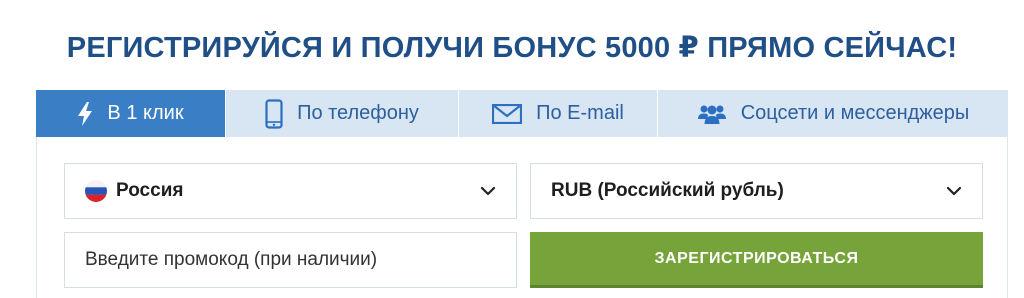 The width and height of the screenshot is (1024, 298). I want to click on tab-social: Соцсети и мессенджеры, so click(833, 113).